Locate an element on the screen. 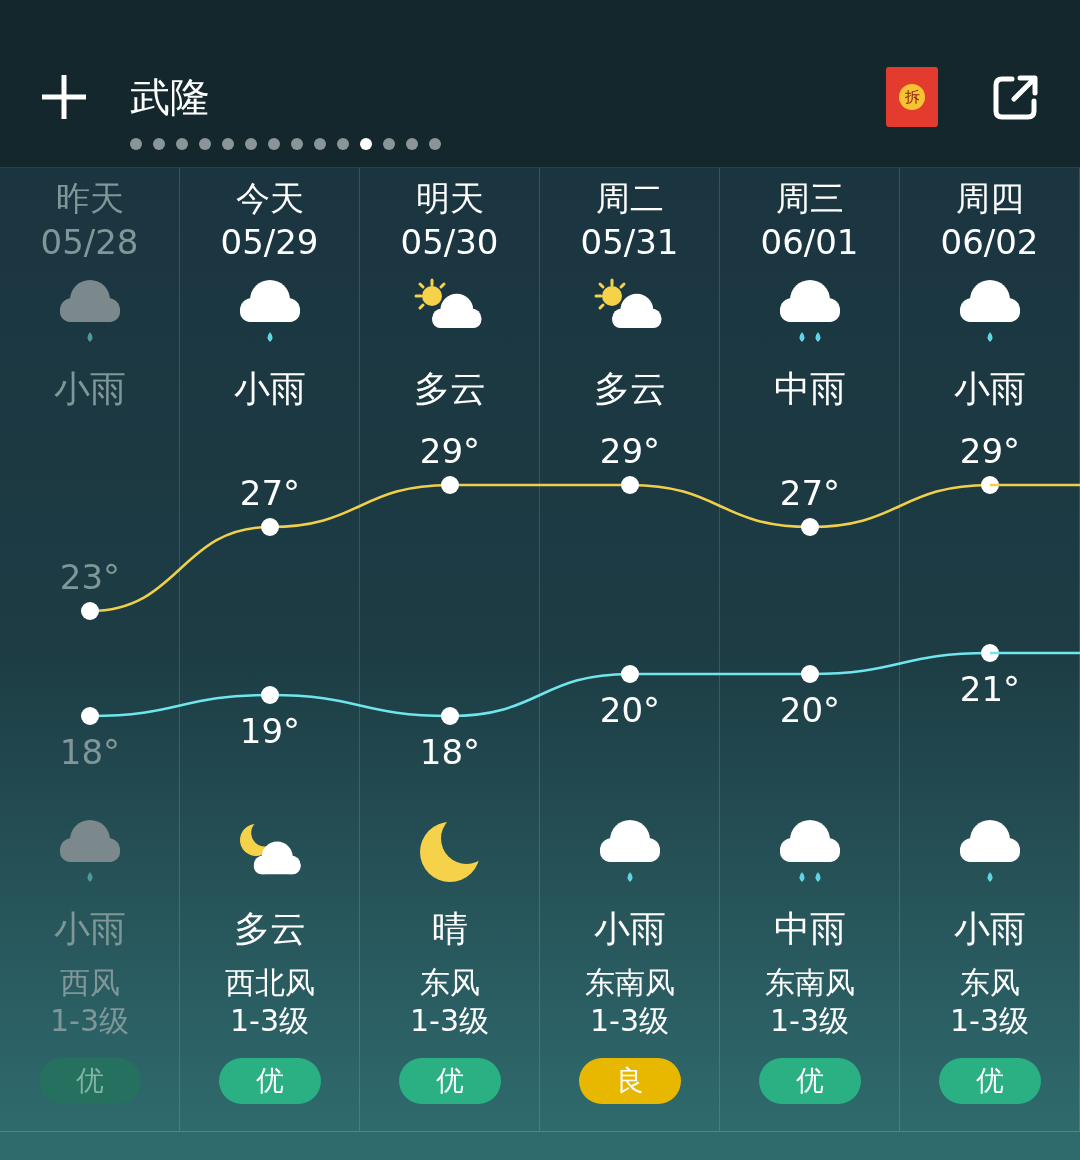 Image resolution: width=1080 pixels, height=1160 pixels. add-icon is located at coordinates (64, 97).